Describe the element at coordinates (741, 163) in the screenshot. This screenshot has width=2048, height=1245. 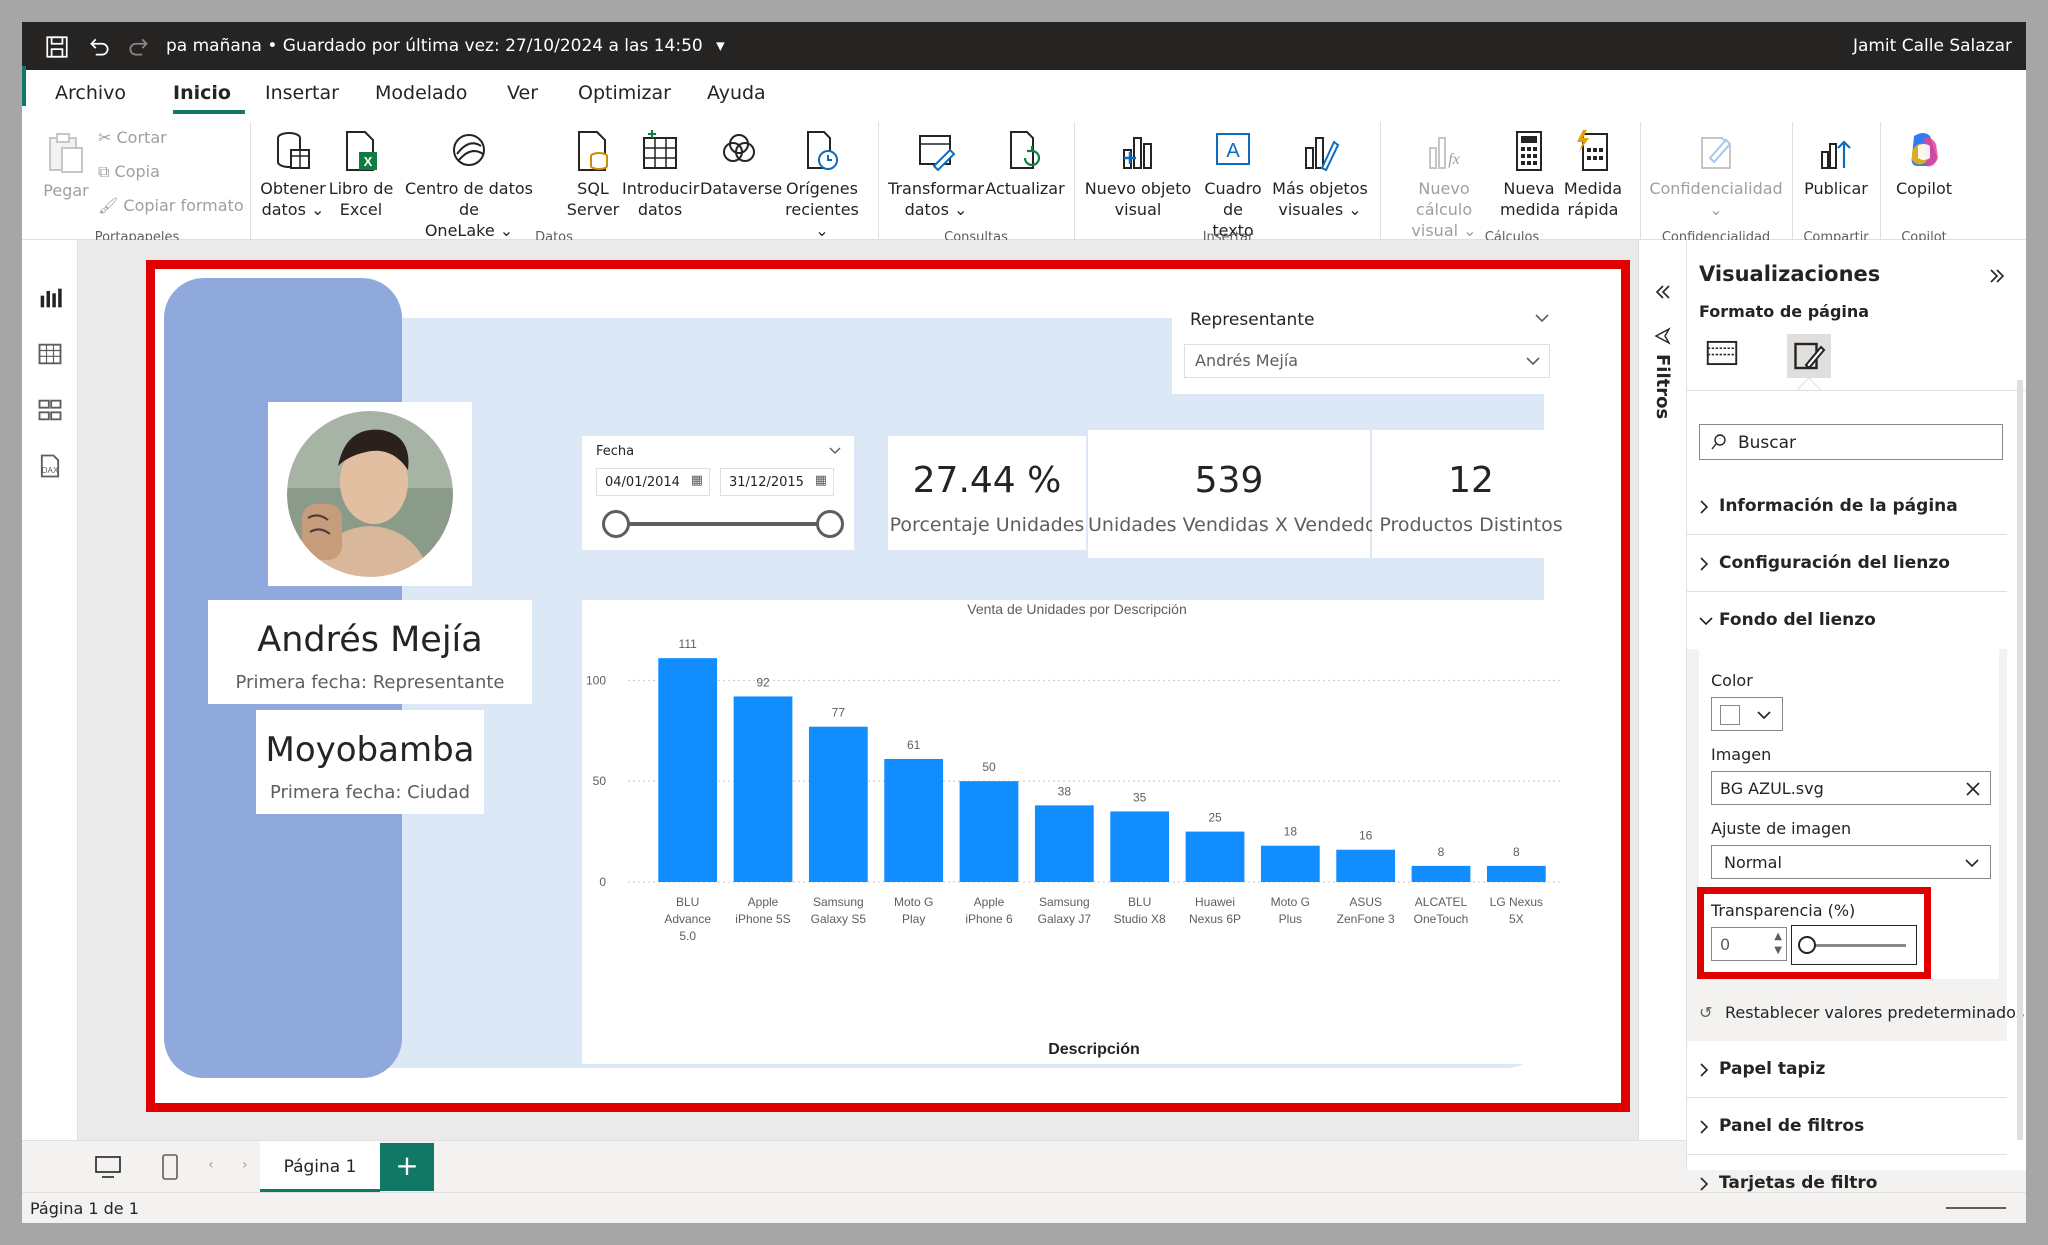
I see `dataverse-button: Dataverse` at that location.